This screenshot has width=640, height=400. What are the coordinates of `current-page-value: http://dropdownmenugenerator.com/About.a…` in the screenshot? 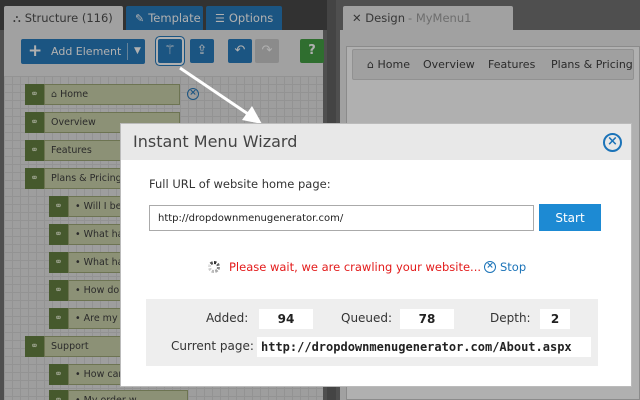 It's located at (424, 347).